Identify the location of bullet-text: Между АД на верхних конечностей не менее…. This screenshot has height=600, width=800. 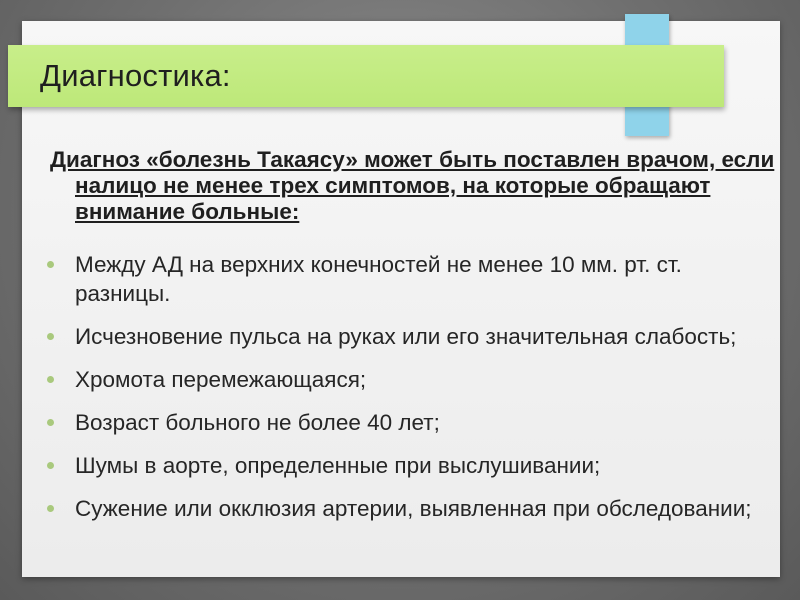
(378, 279).